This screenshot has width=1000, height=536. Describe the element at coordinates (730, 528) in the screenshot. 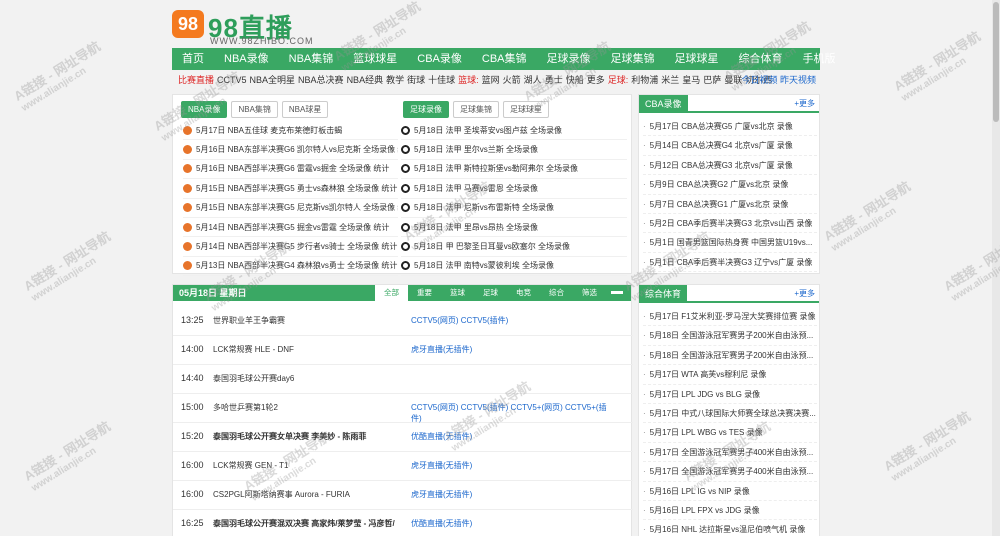

I see `list-item: 5月16日 NHL 达拉斯星vs温尼伯喷气机 录像` at that location.